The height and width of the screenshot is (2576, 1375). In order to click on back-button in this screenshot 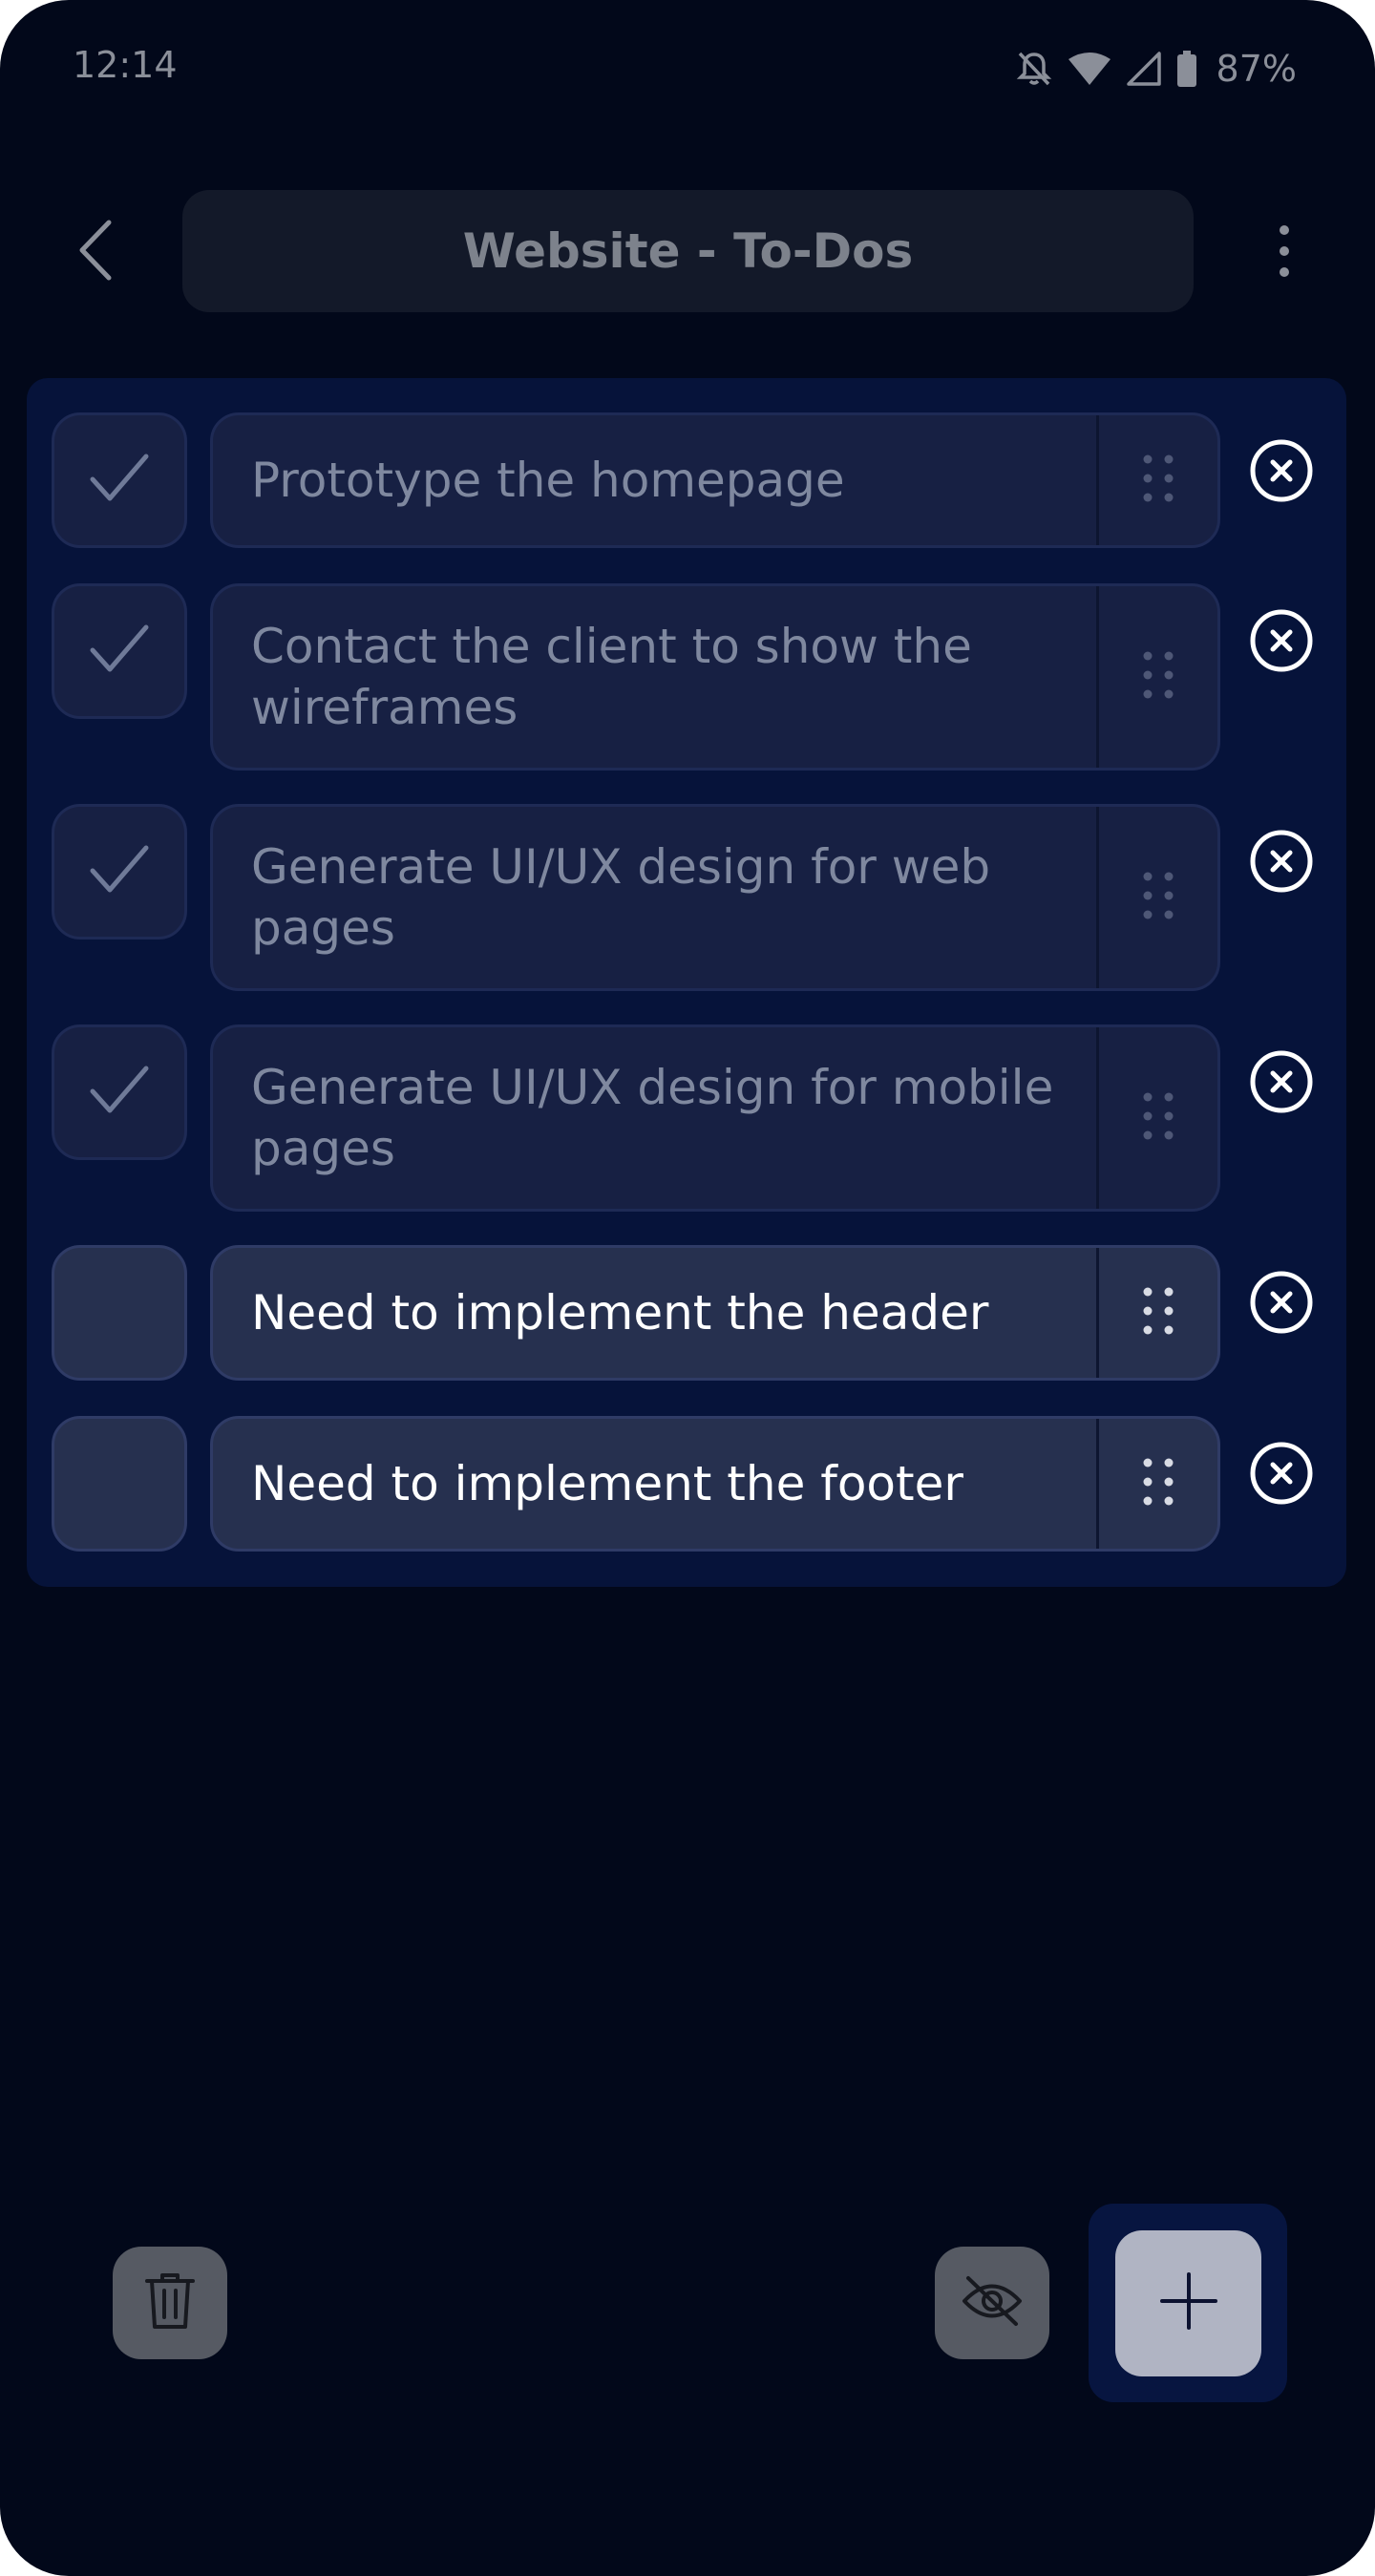, I will do `click(95, 252)`.